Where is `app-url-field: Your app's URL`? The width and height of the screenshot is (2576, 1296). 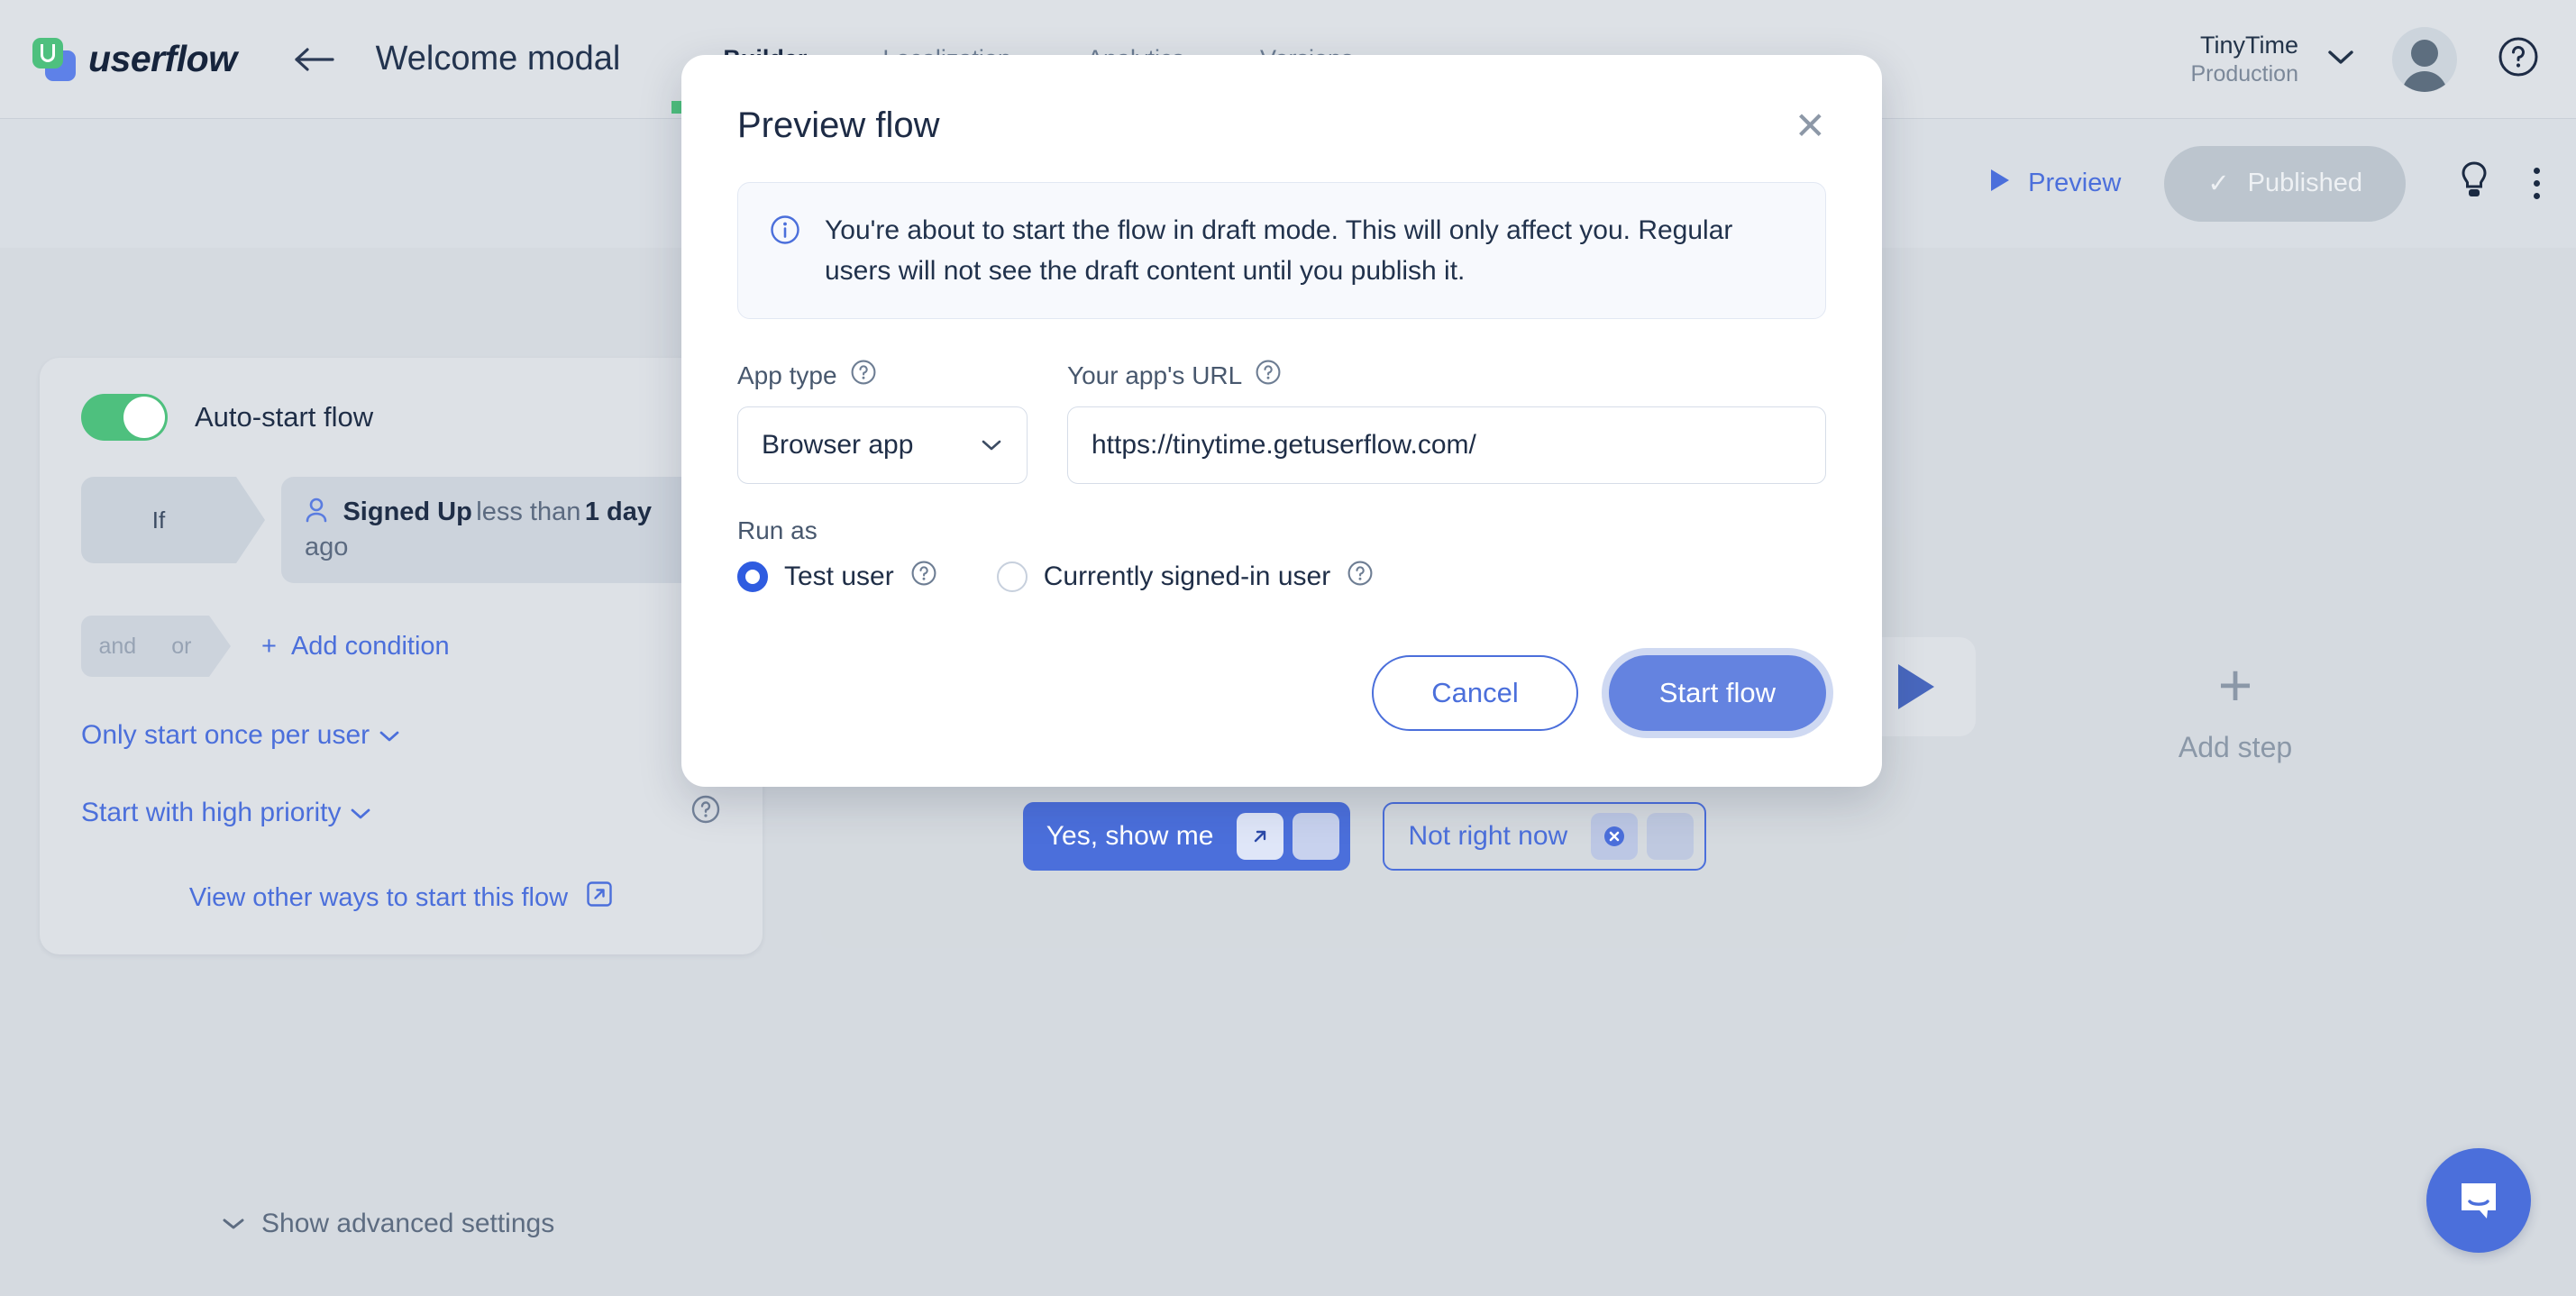 app-url-field: Your app's URL is located at coordinates (1446, 421).